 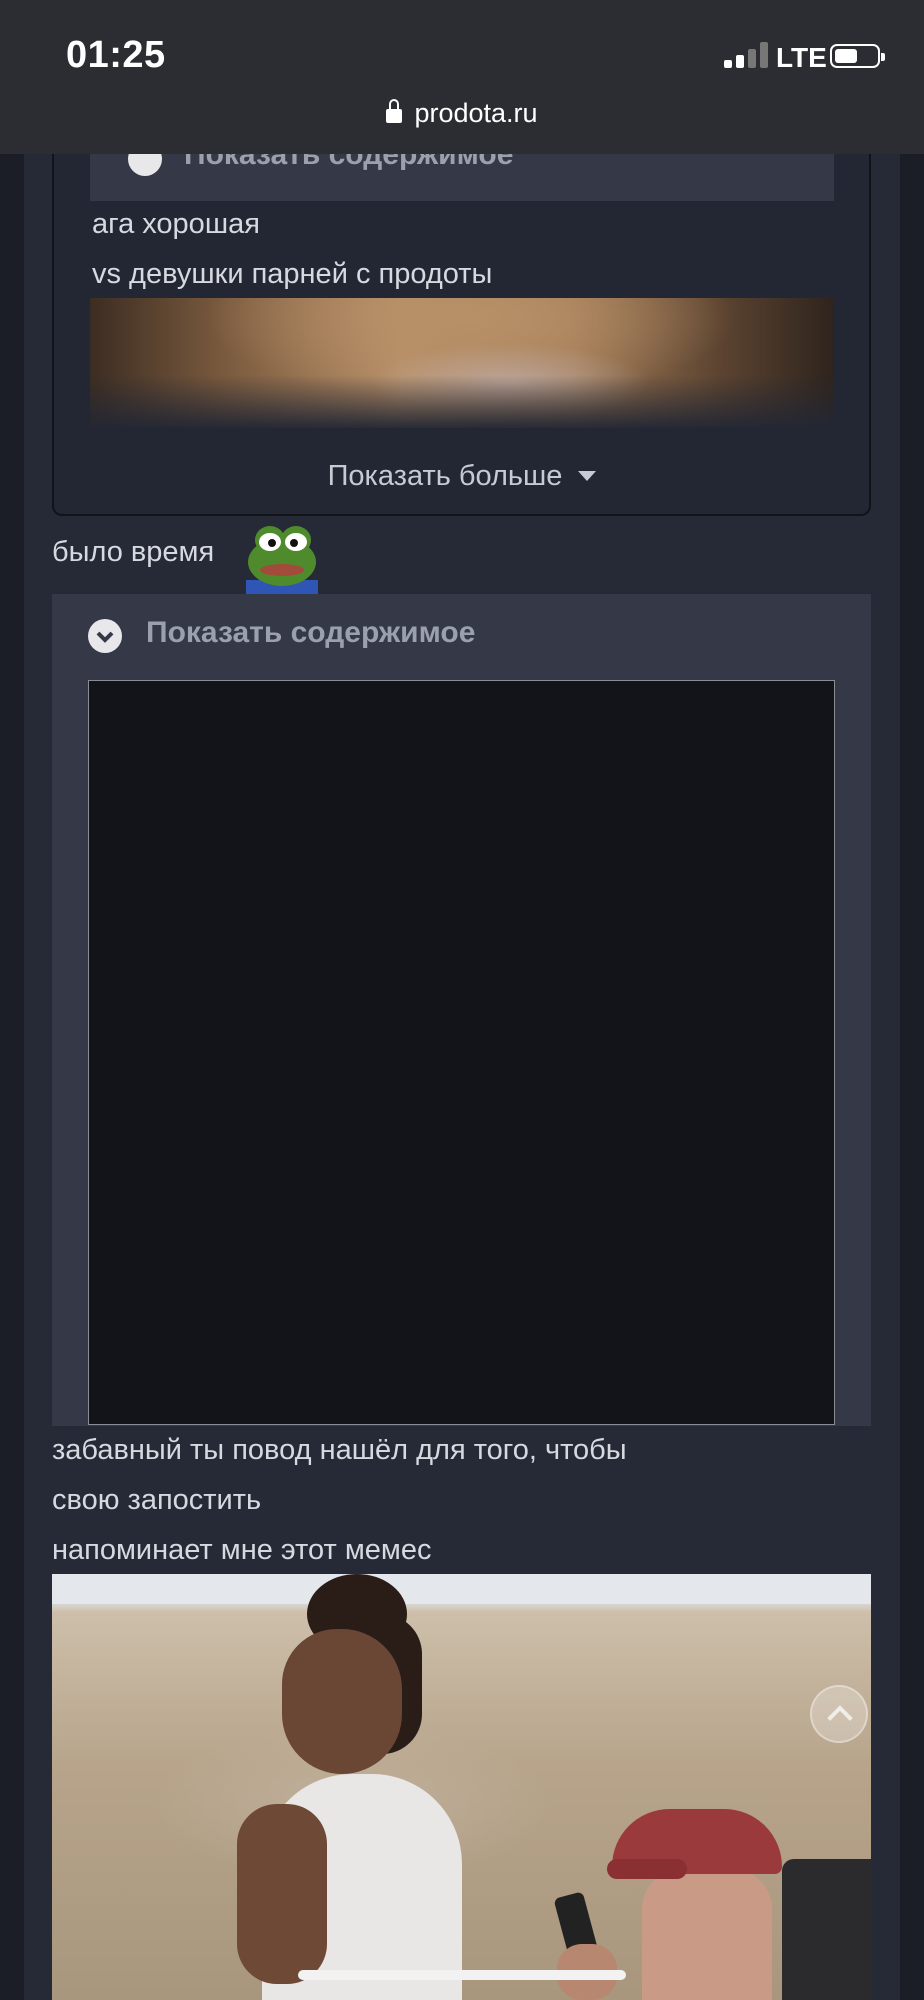 What do you see at coordinates (462, 402) in the screenshot?
I see `image-fade` at bounding box center [462, 402].